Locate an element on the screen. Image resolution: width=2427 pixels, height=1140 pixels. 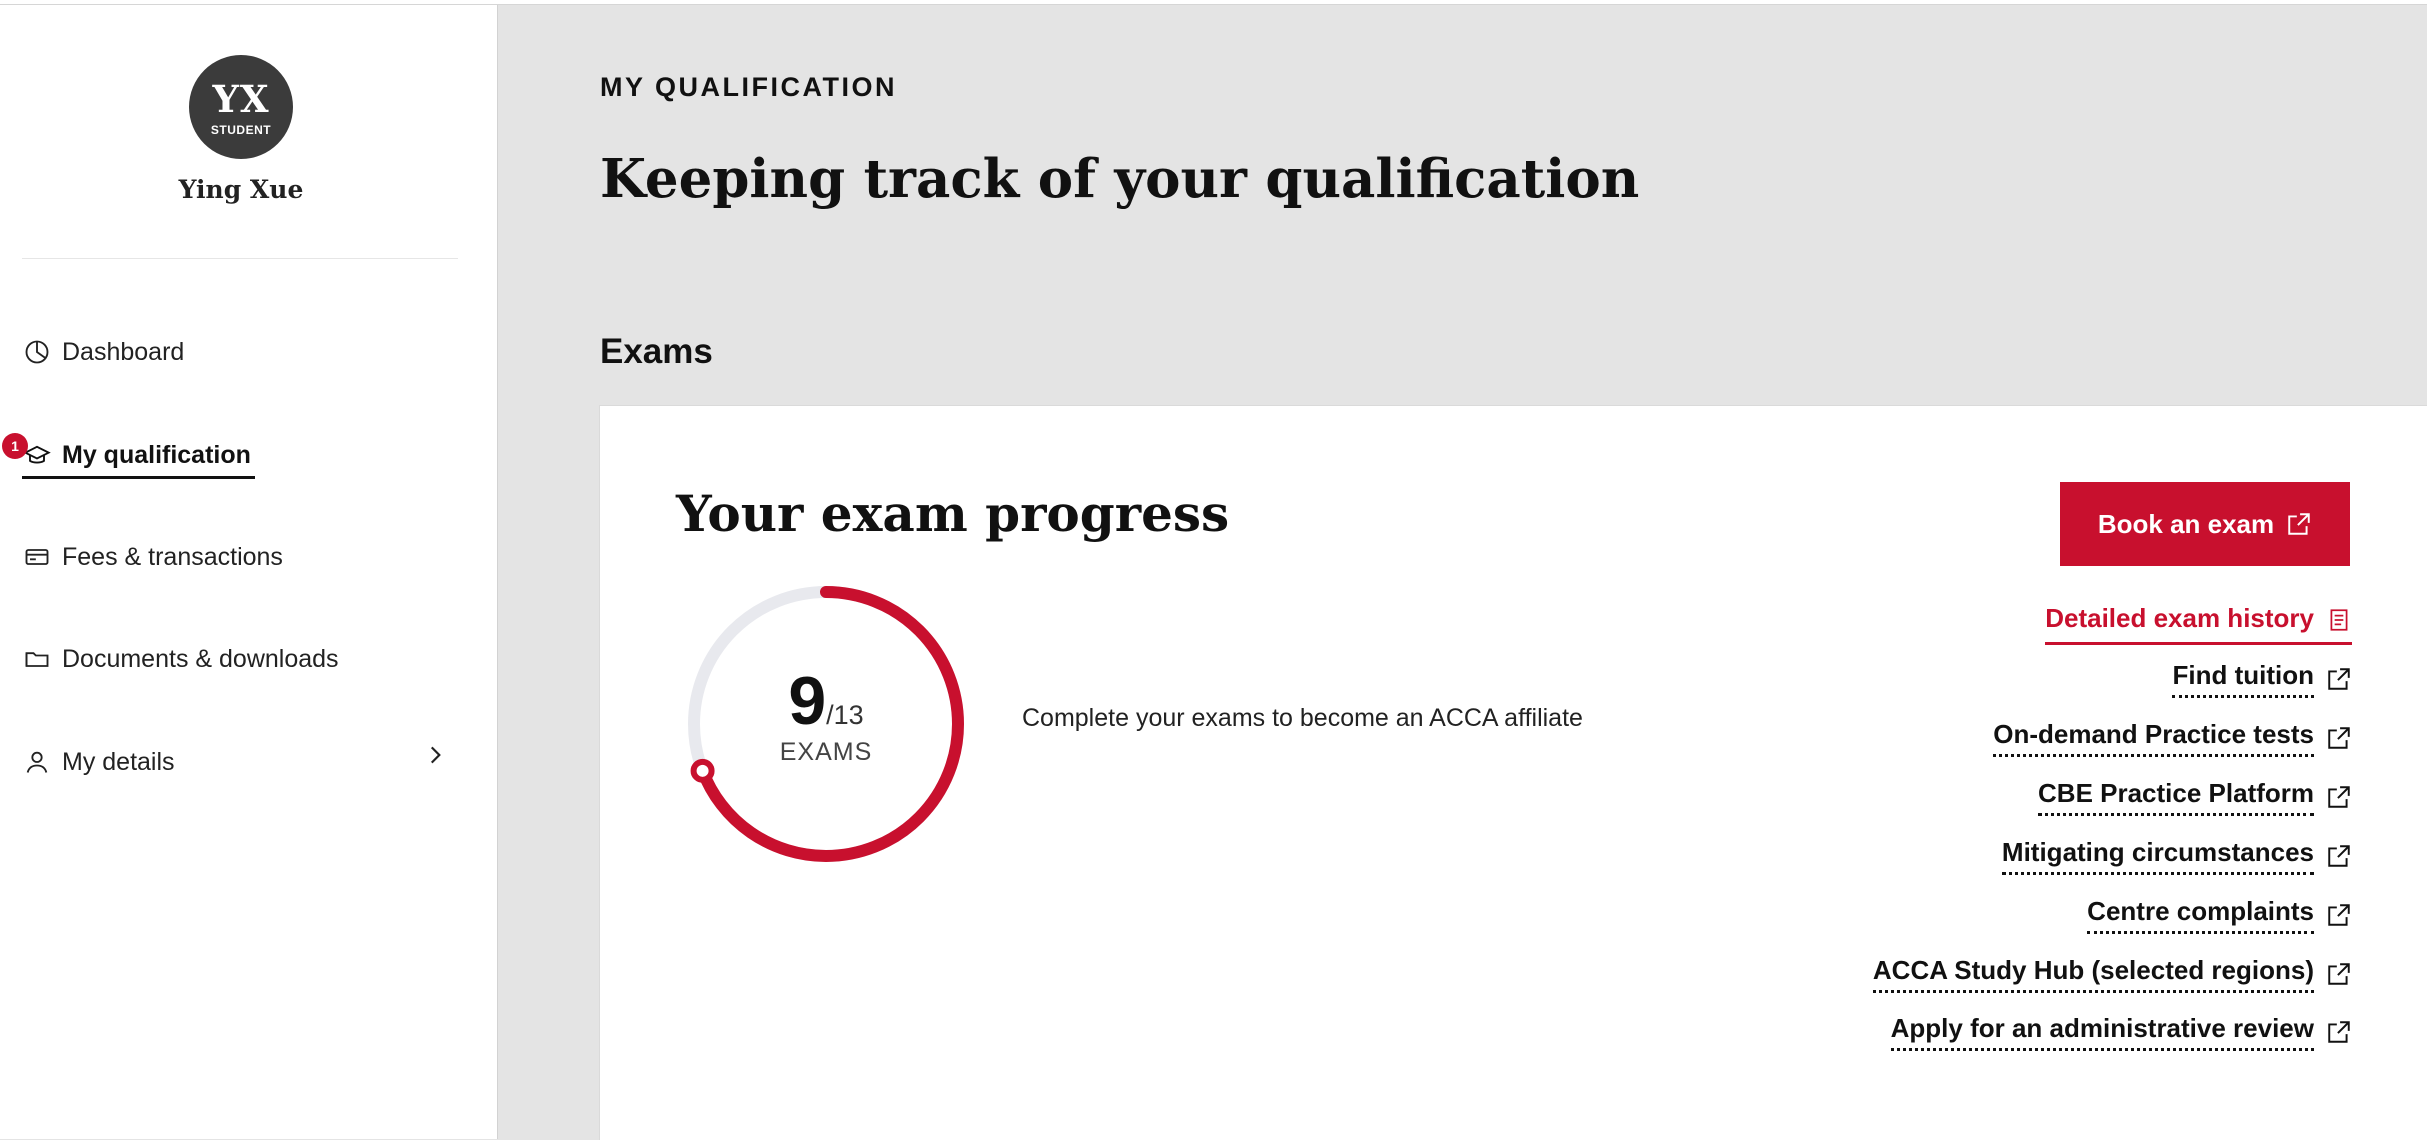
mitigating-circumstances-link: Mitigating circumstances is located at coordinates (2176, 856).